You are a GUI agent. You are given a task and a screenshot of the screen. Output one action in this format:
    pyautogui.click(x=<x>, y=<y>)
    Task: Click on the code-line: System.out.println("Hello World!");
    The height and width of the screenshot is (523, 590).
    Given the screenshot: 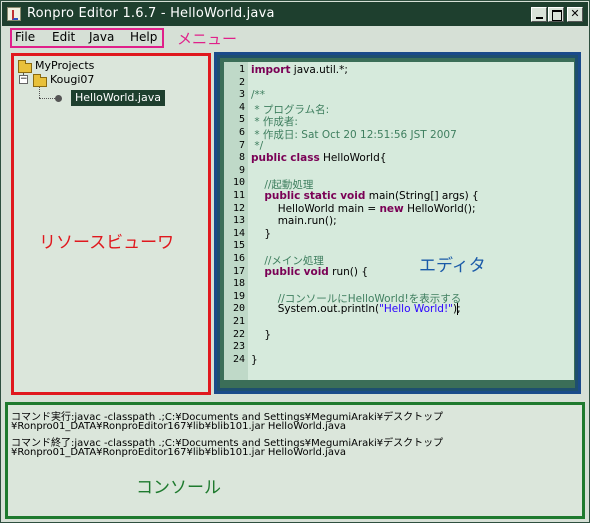 What is the action you would take?
    pyautogui.click(x=356, y=309)
    